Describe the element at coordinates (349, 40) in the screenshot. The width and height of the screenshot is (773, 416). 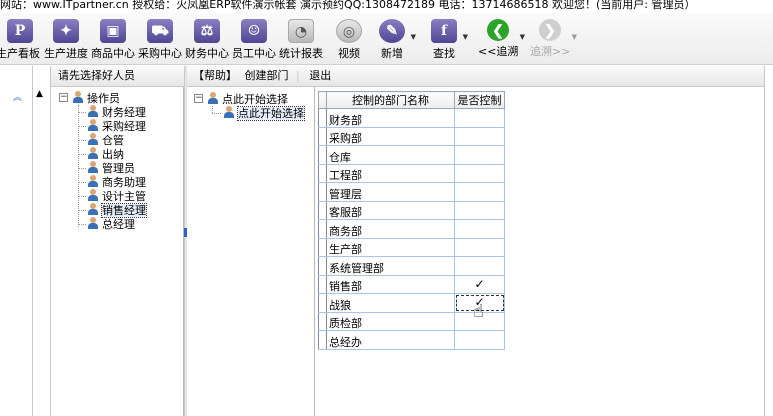
I see `toolbar-video-button: ◎ 视频` at that location.